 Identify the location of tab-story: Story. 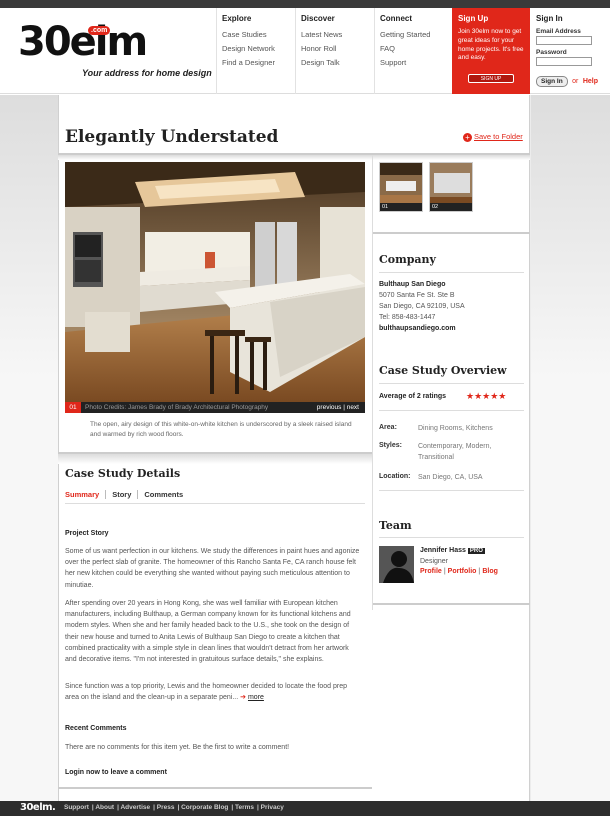
(122, 494).